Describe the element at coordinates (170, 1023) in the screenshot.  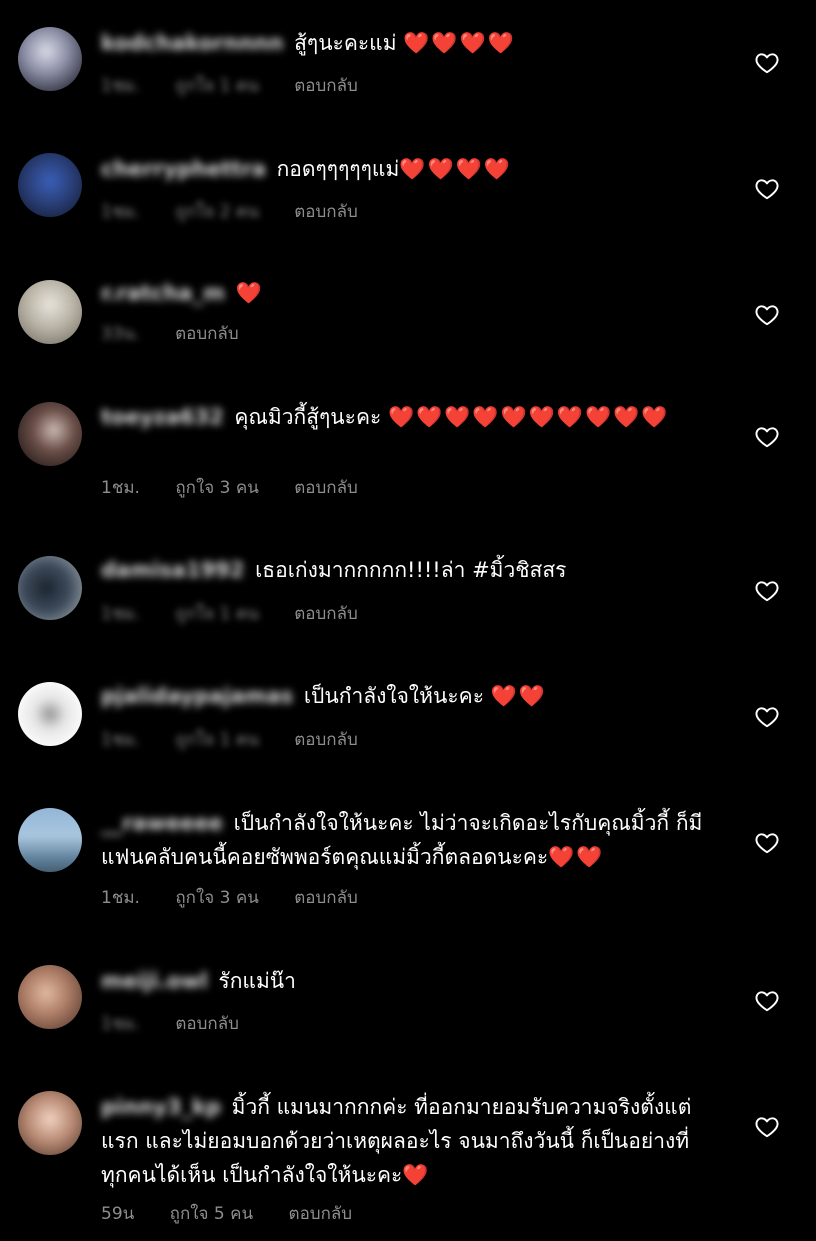
I see `comment-meta: 1ชม. ตอบกลับ` at that location.